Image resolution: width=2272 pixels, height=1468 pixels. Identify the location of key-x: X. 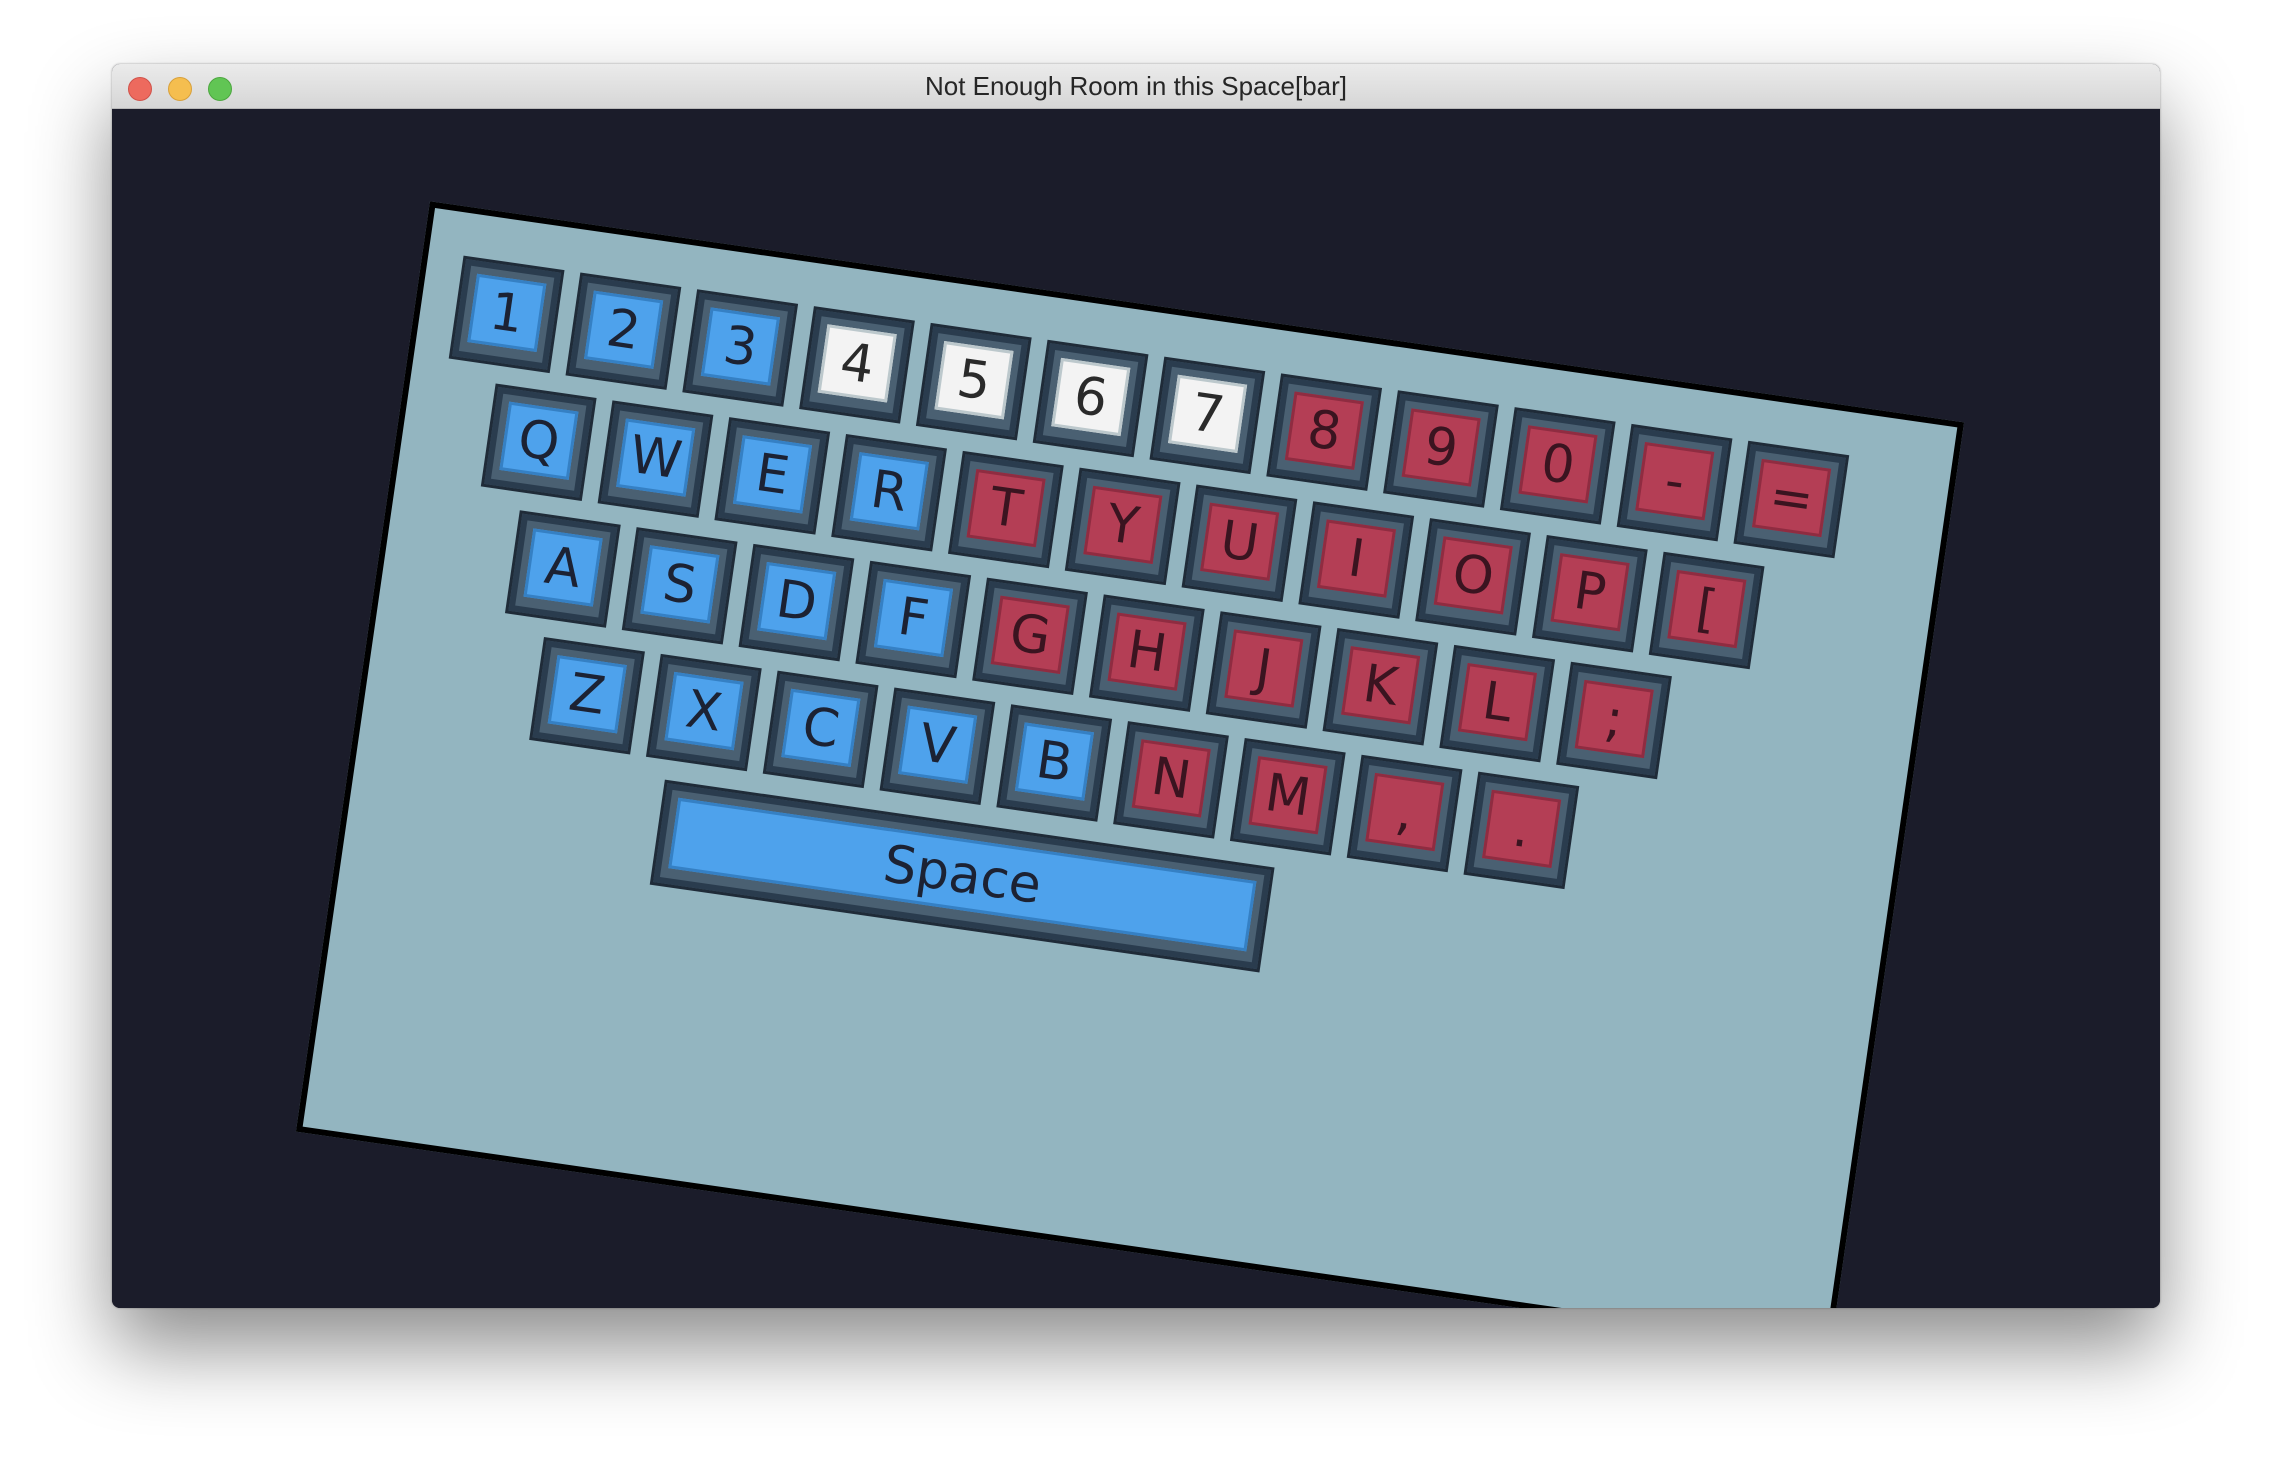
(704, 712).